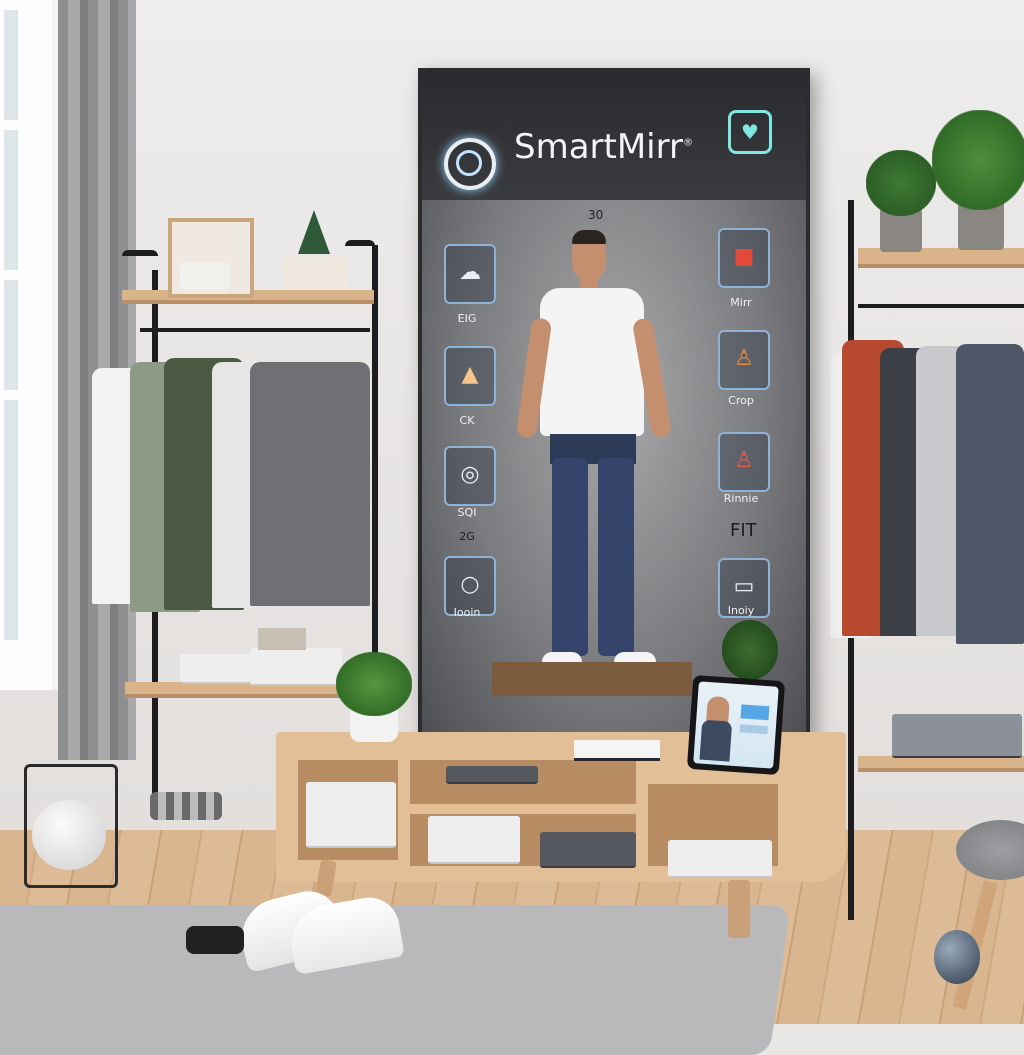 The height and width of the screenshot is (1055, 1024). I want to click on person-tshirt, so click(592, 362).